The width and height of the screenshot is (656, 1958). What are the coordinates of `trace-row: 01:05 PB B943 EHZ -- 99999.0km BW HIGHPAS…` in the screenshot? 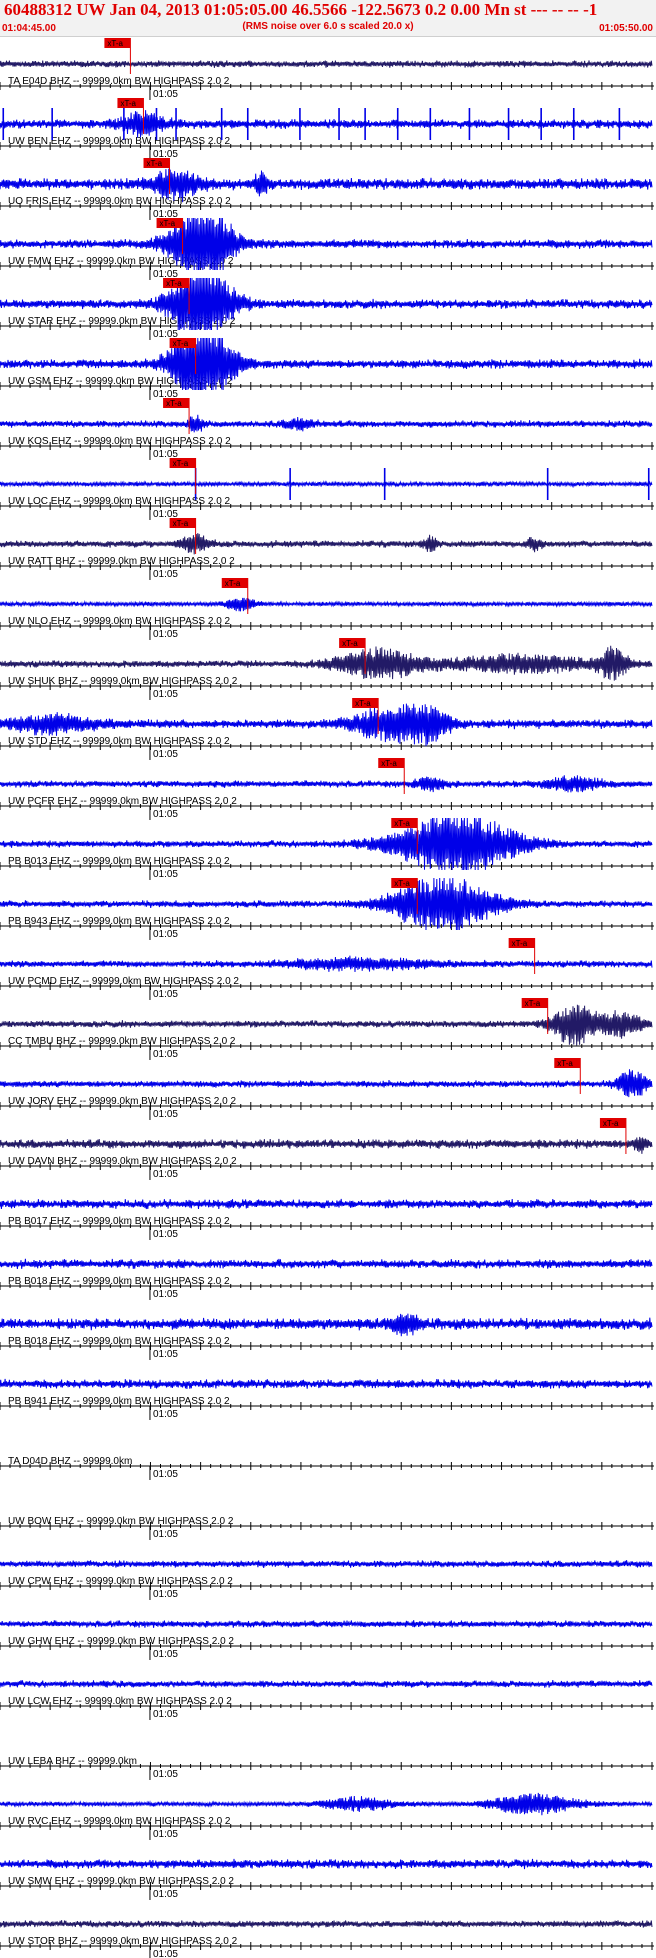 It's located at (327, 908).